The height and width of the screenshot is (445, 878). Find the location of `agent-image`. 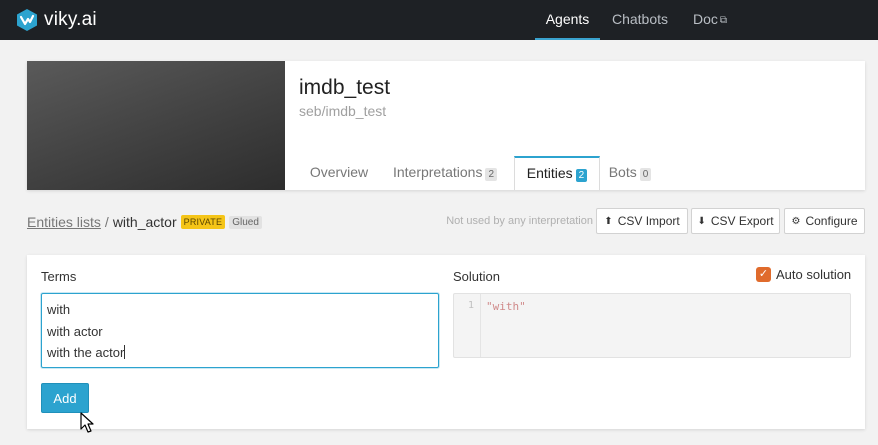

agent-image is located at coordinates (156, 125).